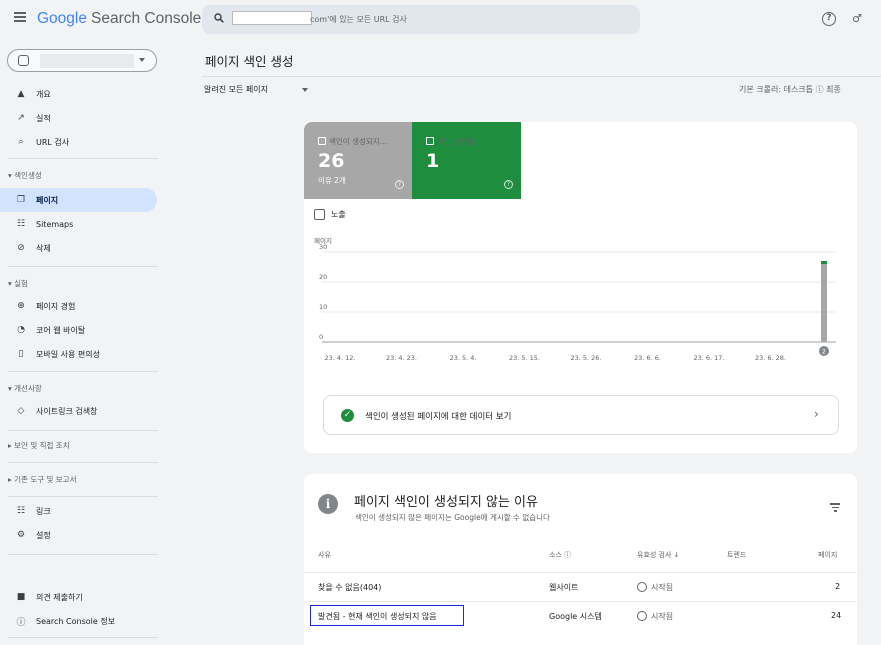 Image resolution: width=881 pixels, height=645 pixels. Describe the element at coordinates (452, 517) in the screenshot. I see `reasons-subtitle: 색인이 생성되지 않은 페이지는 Google에 게시할 수 없습니다` at that location.